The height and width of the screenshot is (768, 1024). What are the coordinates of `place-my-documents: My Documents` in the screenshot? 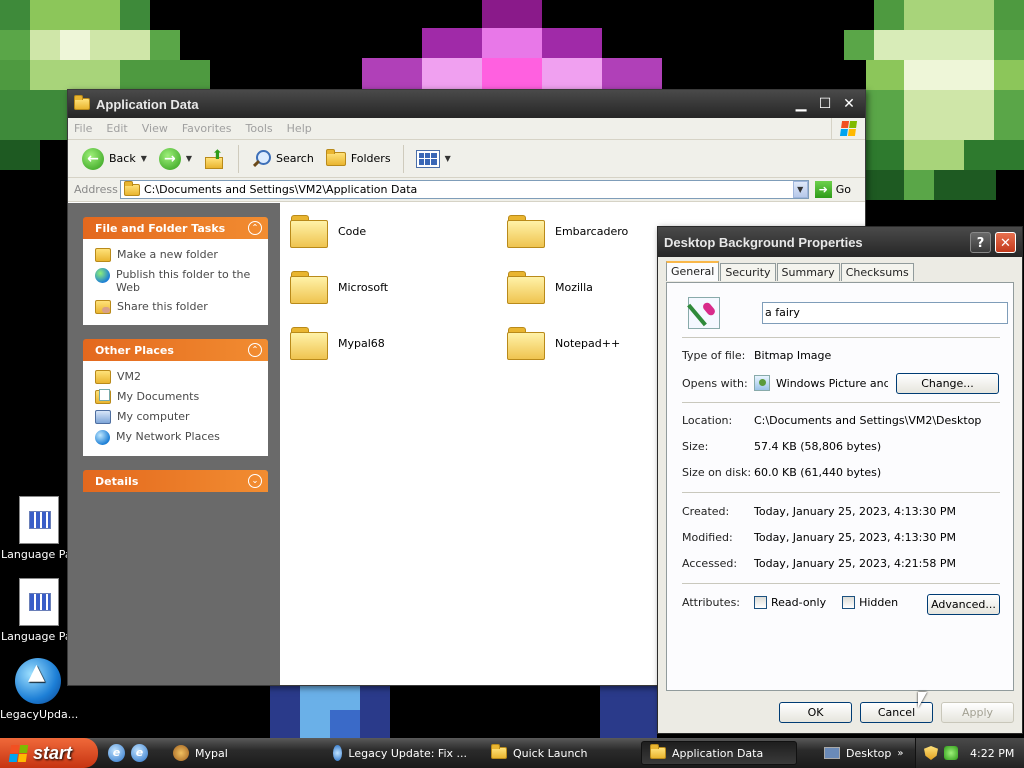 It's located at (177, 397).